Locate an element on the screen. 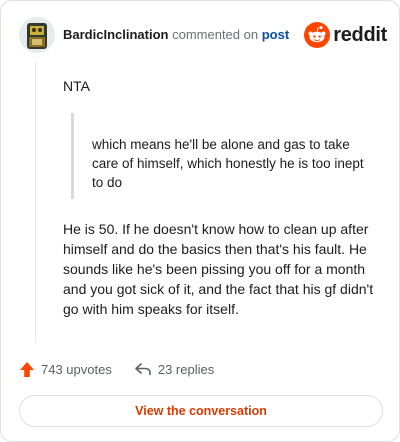 This screenshot has height=442, width=400. view-conversation-button: View the conversation is located at coordinates (201, 411).